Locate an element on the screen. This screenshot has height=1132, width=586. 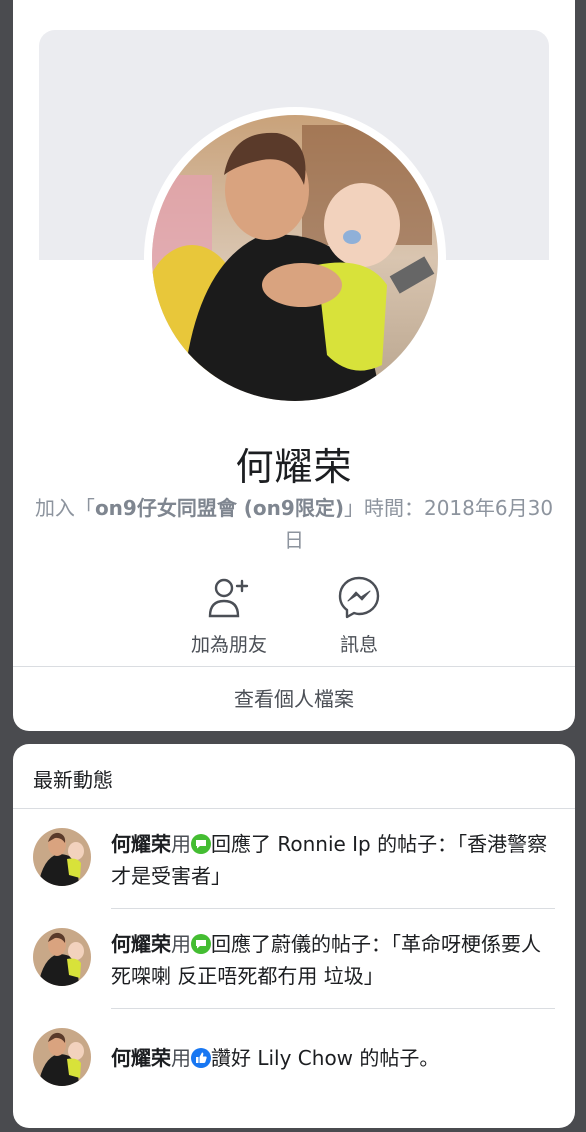
message-button: 訊息 is located at coordinates (359, 615).